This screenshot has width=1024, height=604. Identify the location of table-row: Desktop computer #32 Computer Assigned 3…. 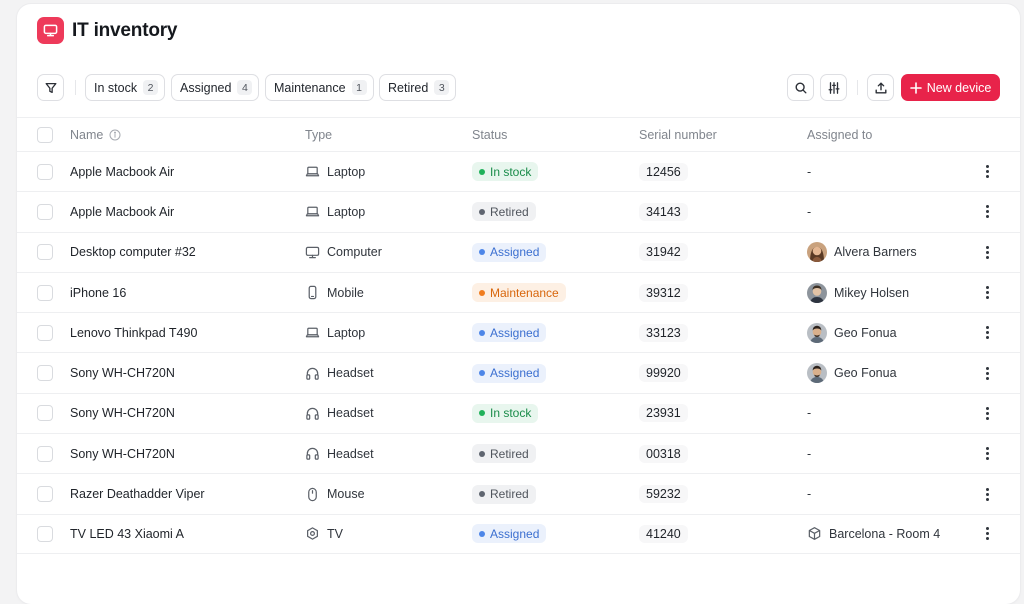
(518, 251).